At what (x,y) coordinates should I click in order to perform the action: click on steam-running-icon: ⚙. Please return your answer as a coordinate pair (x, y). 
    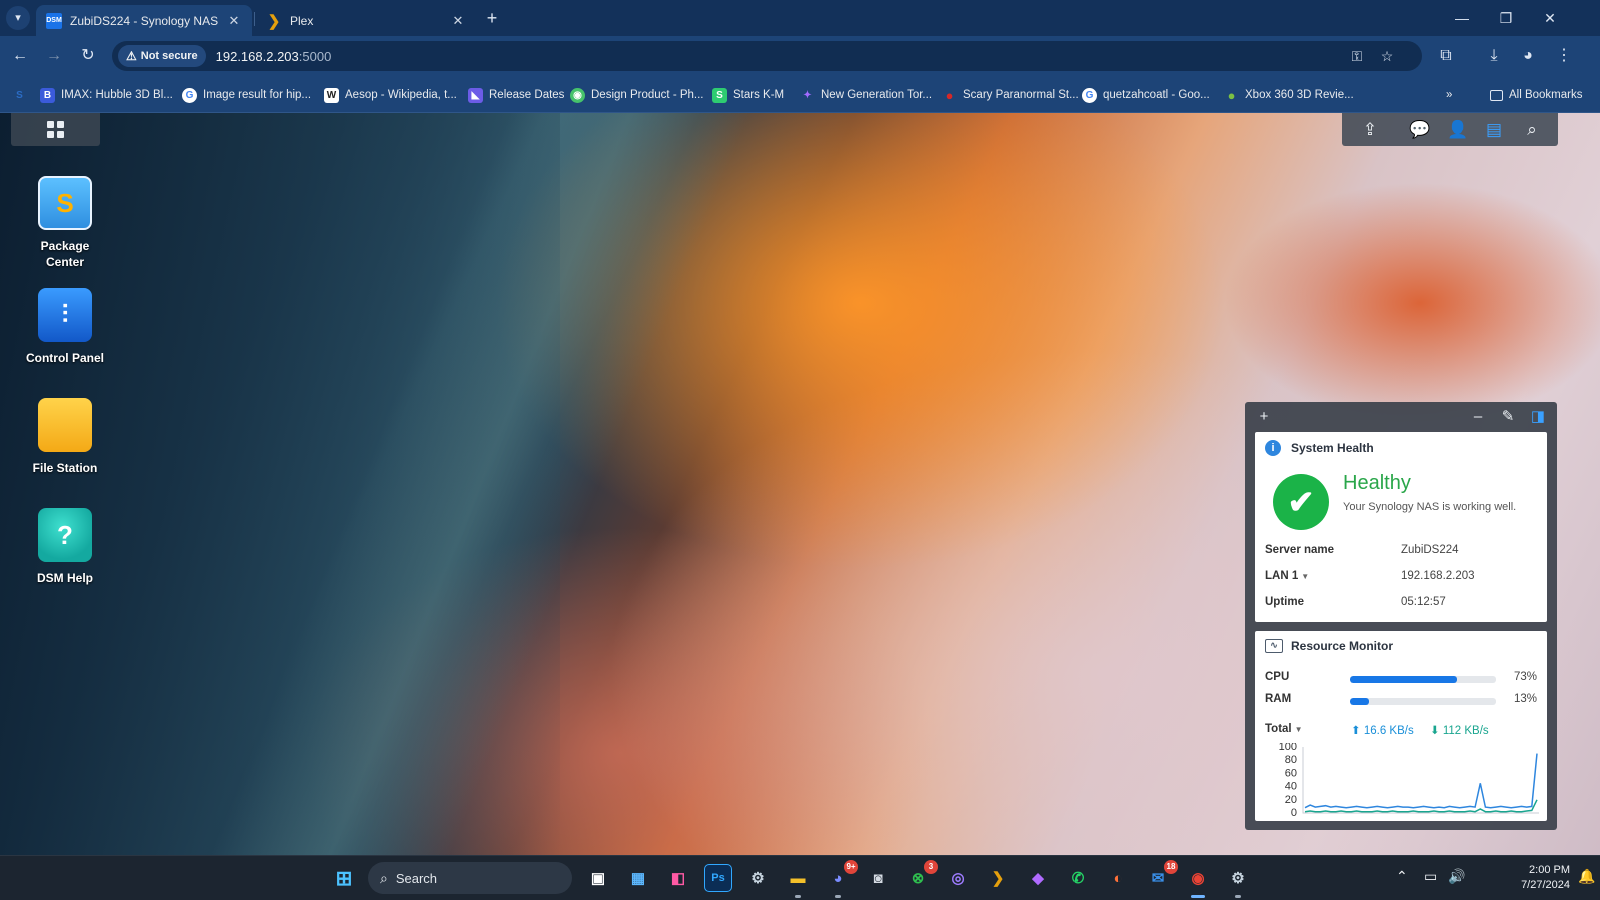
    Looking at the image, I should click on (1238, 881).